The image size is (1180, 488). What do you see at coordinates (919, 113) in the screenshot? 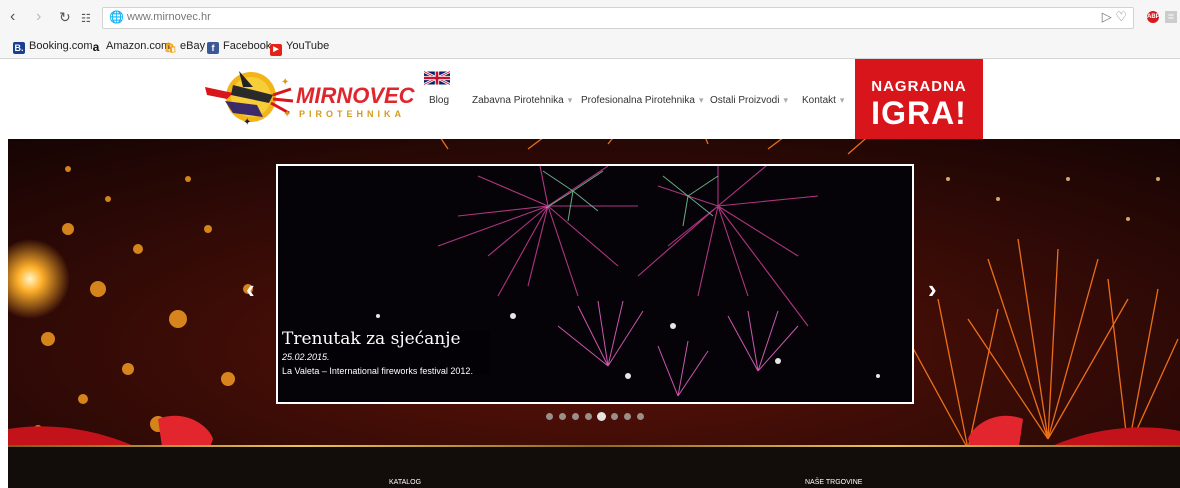
I see `promo-line-2: IGRA!` at bounding box center [919, 113].